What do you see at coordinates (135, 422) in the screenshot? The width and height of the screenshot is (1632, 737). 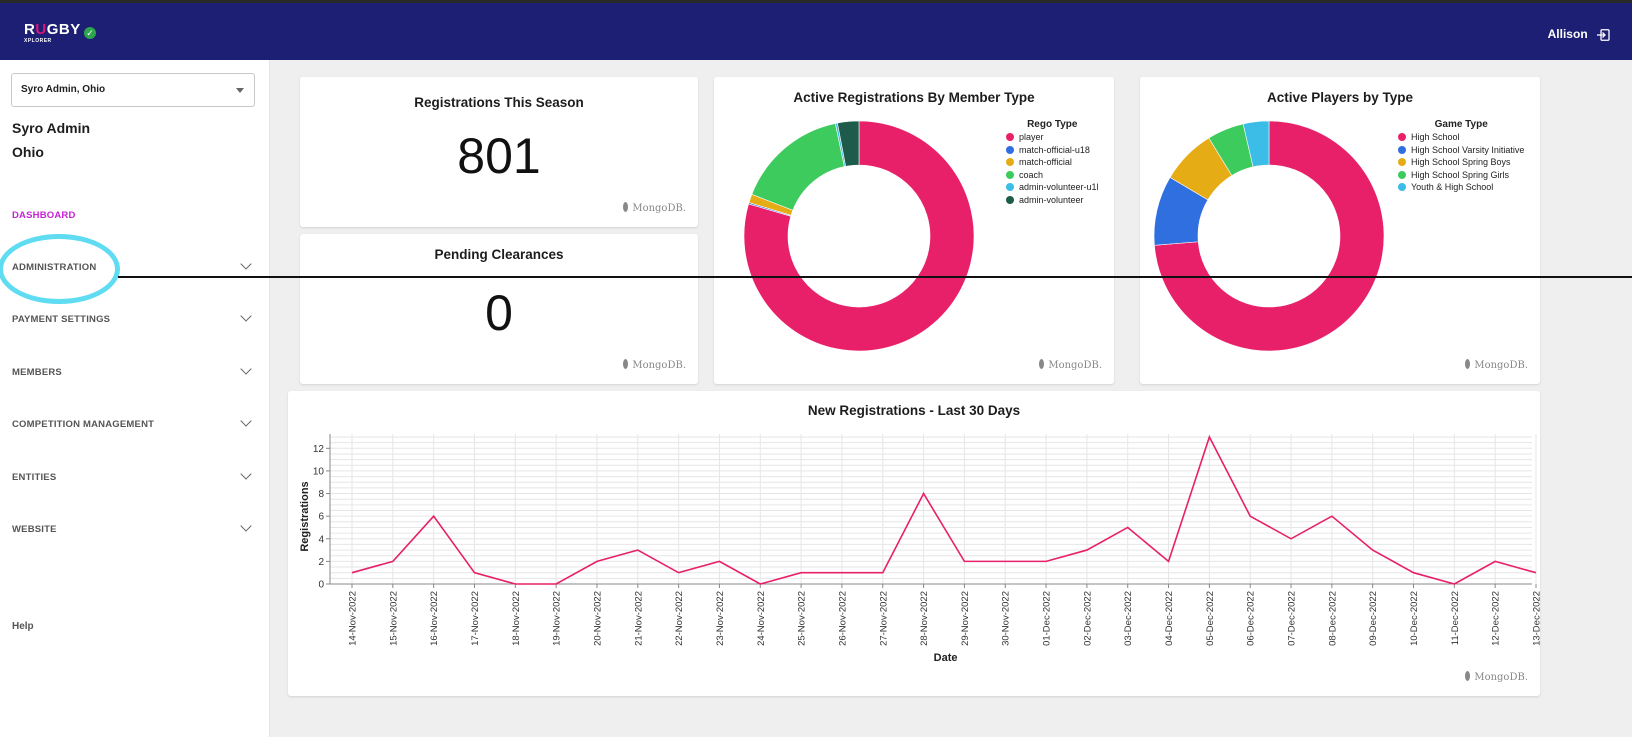 I see `sidebar-item-competition-management: COMPETITION MANAGEMENT` at bounding box center [135, 422].